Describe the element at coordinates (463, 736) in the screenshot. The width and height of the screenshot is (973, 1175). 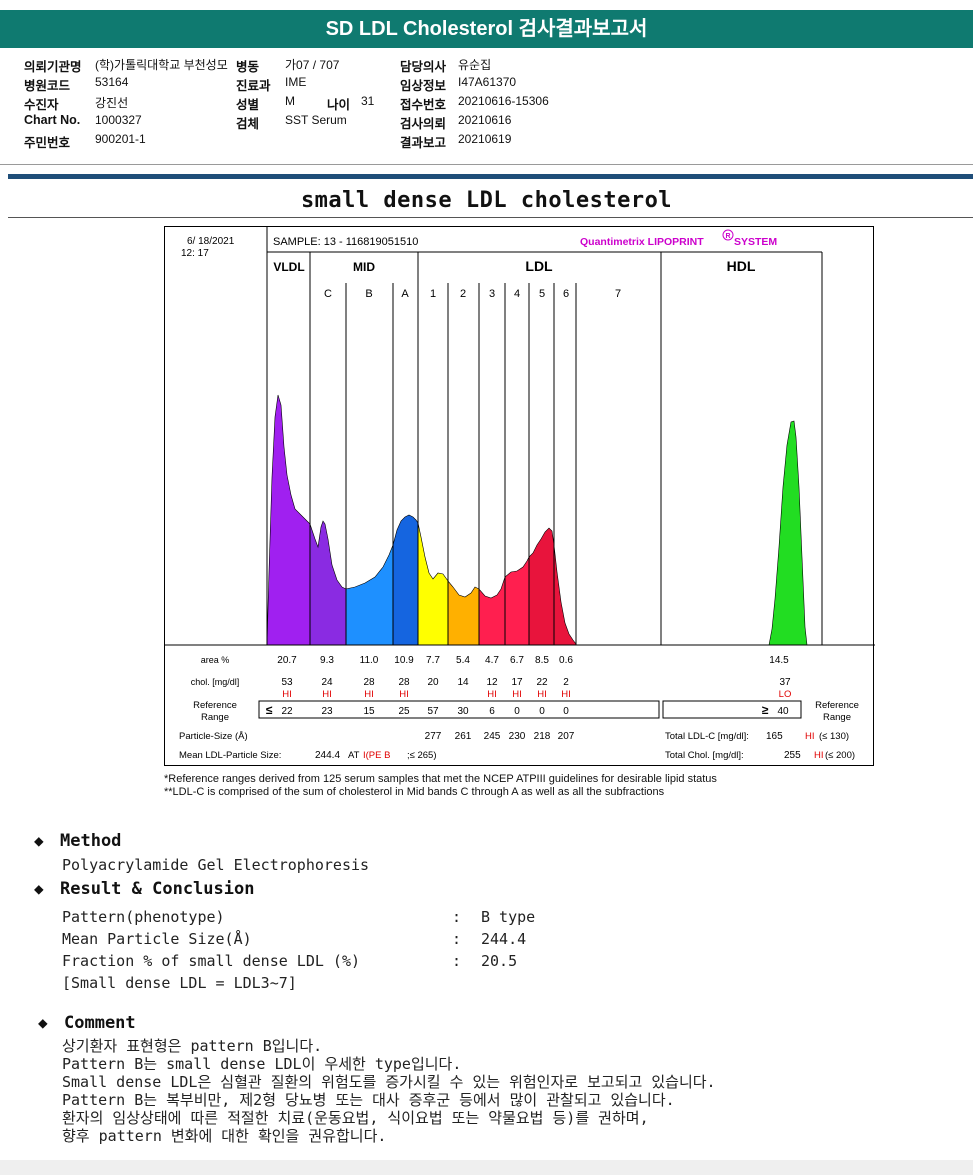
I see `particle-size-value: 261` at that location.